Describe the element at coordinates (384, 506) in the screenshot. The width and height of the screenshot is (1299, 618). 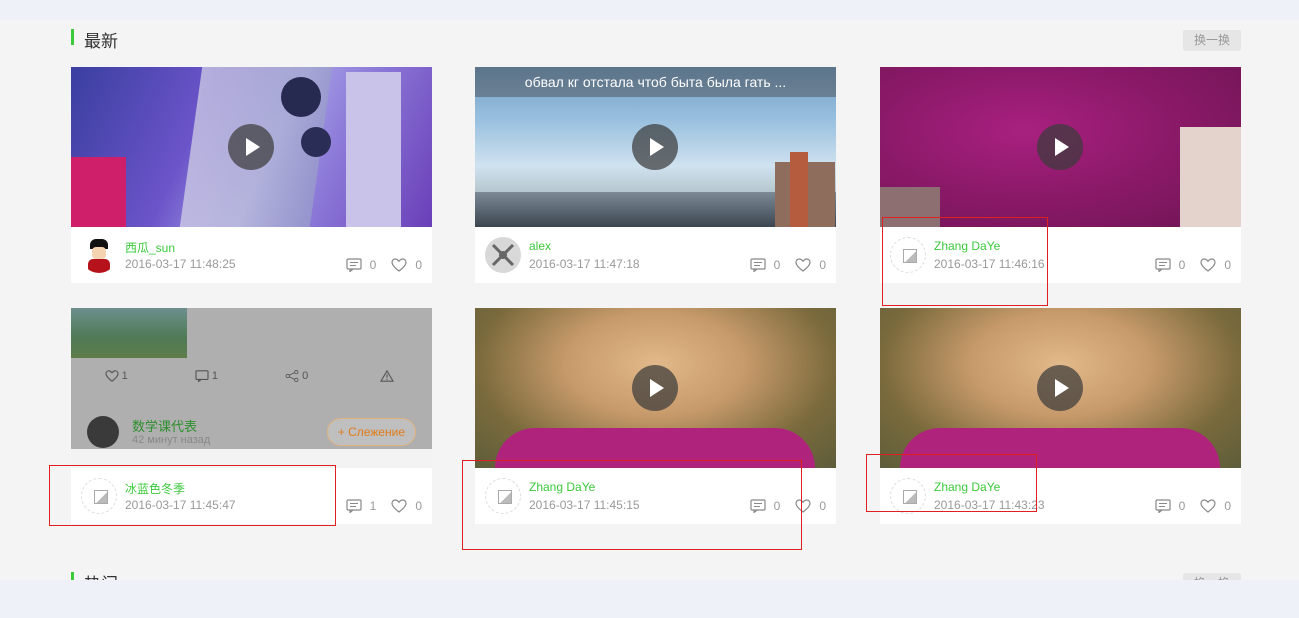
I see `card-stats: 1 0` at that location.